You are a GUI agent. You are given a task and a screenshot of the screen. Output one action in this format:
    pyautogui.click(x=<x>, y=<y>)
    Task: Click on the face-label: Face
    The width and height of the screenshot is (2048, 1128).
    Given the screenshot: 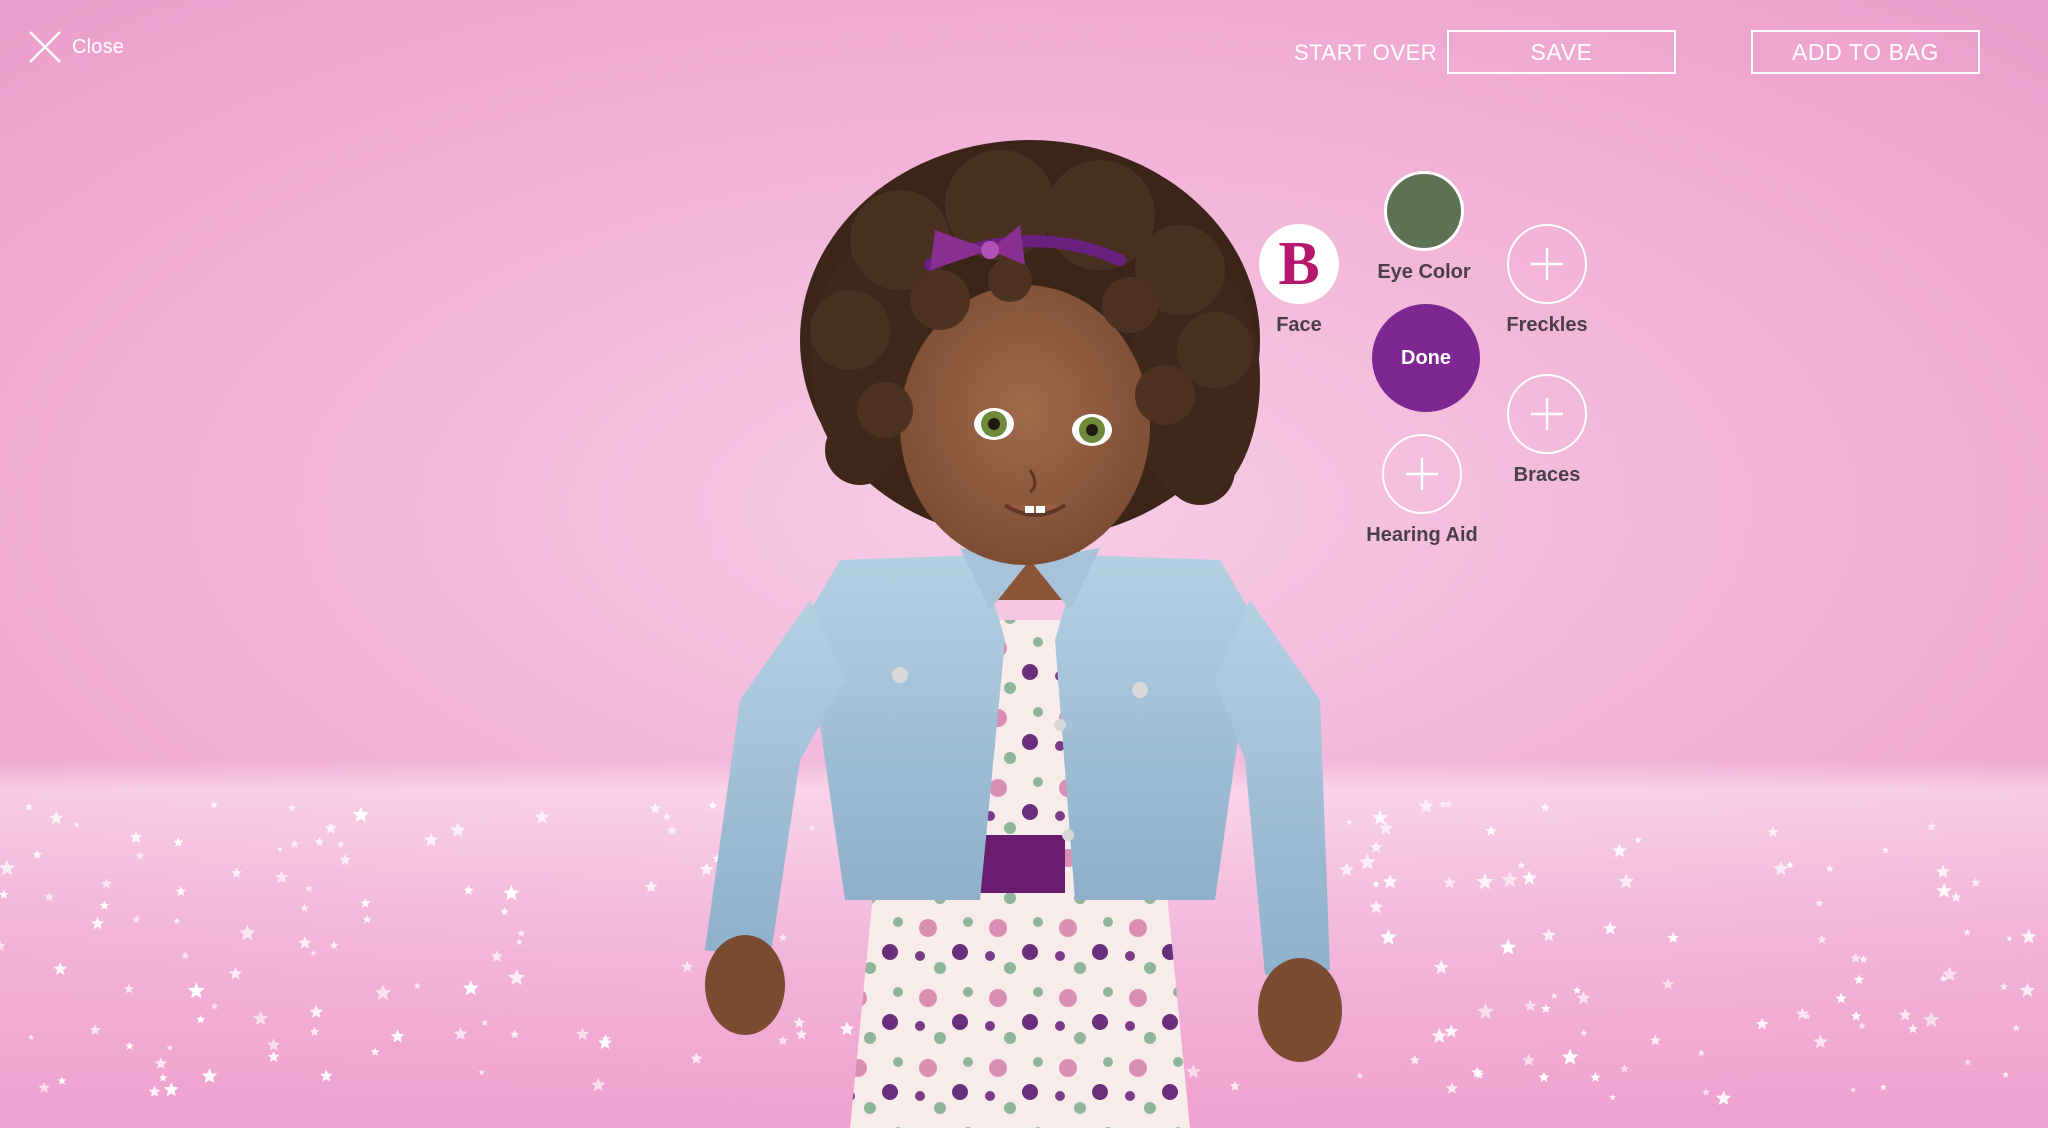 What is the action you would take?
    pyautogui.click(x=1299, y=325)
    